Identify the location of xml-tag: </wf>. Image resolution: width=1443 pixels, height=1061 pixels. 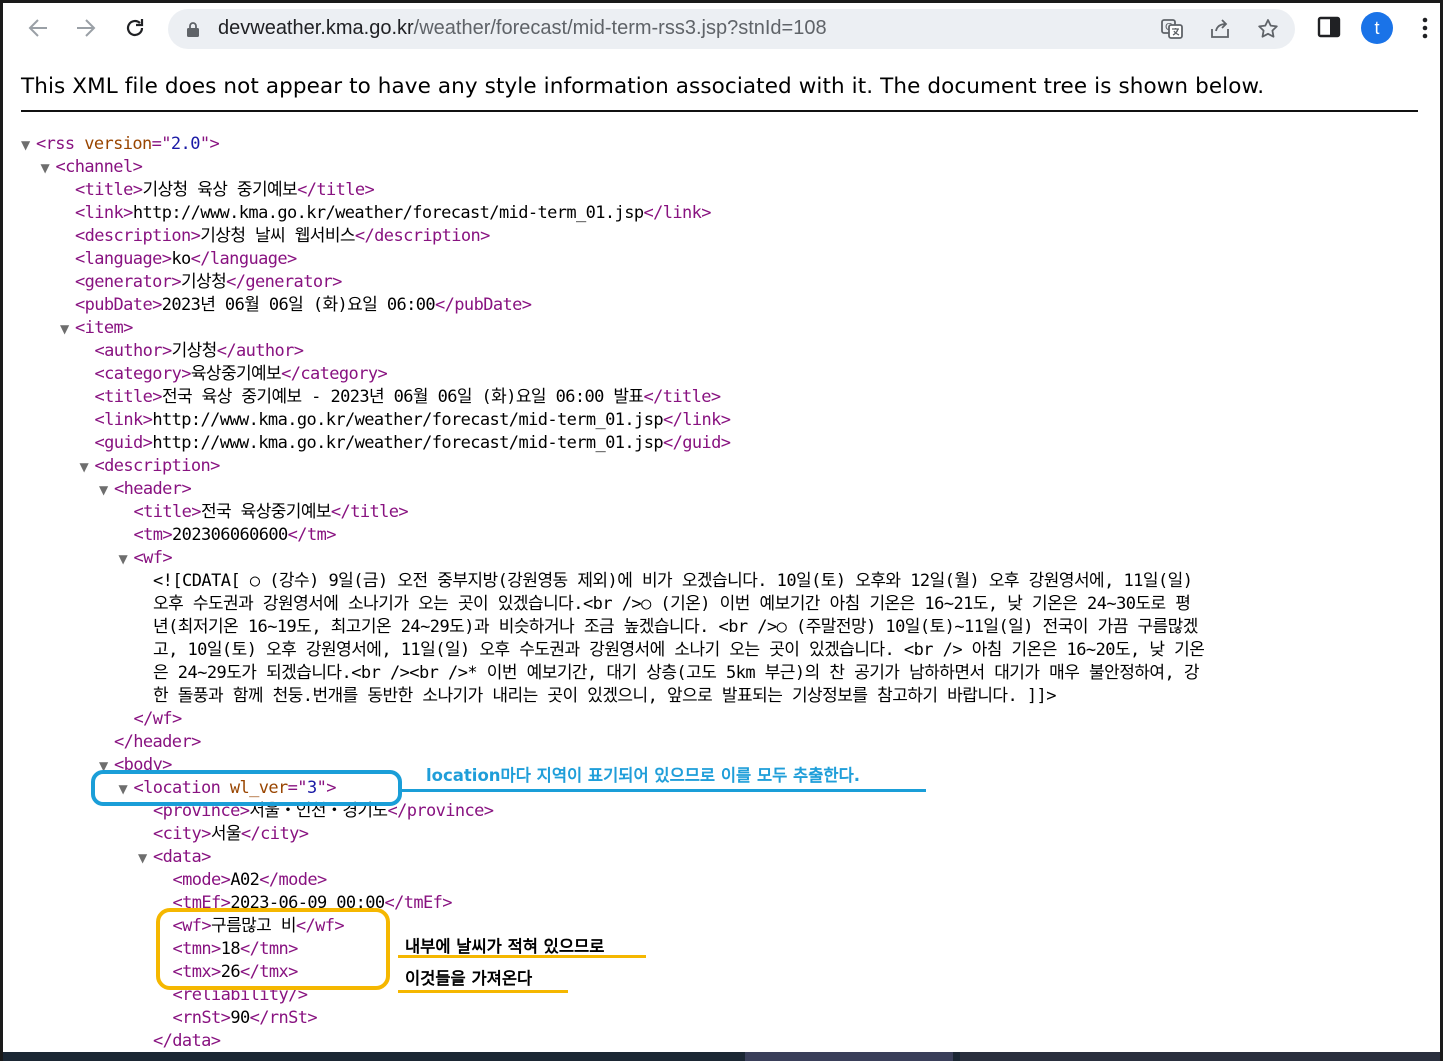
(158, 719).